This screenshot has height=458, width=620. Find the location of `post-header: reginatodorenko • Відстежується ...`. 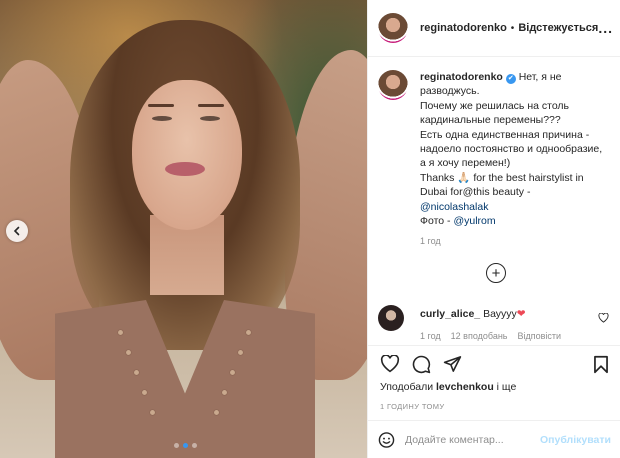

post-header: reginatodorenko • Відстежується ... is located at coordinates (494, 28).